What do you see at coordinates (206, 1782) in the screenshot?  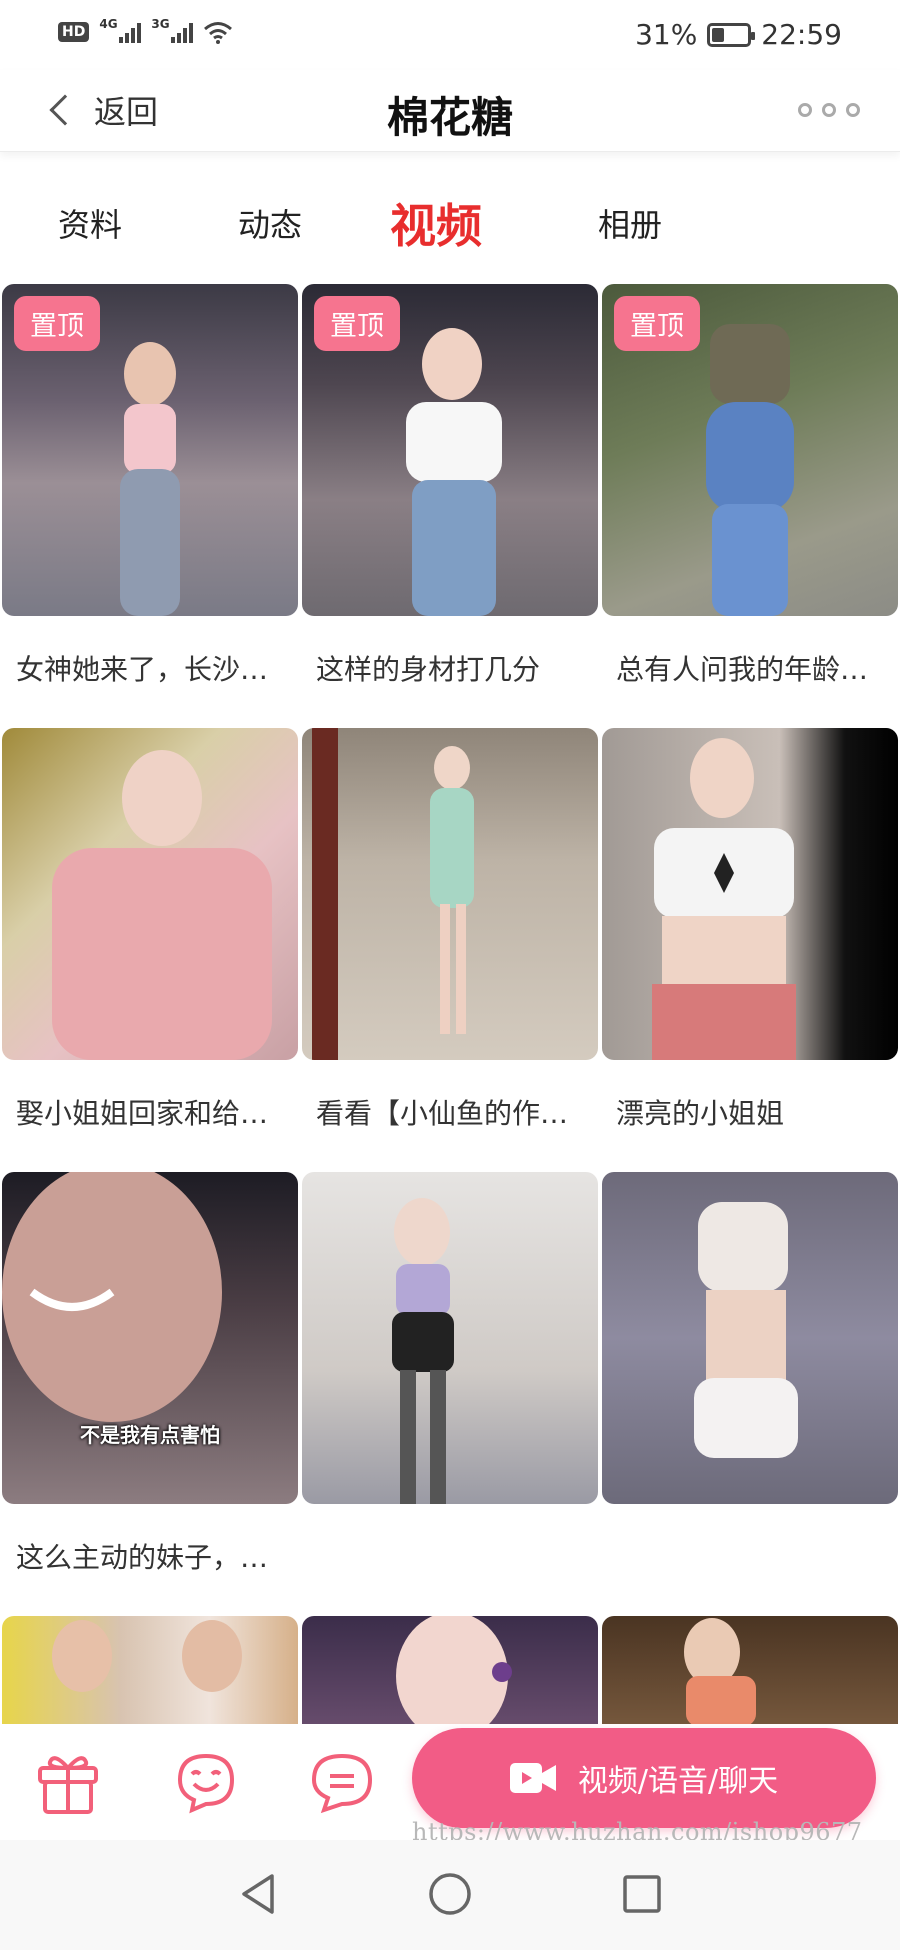 I see `chat-face-icon` at bounding box center [206, 1782].